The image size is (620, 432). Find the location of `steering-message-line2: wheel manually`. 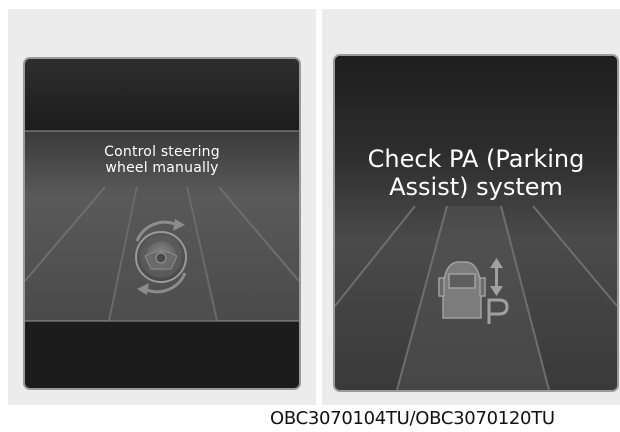

steering-message-line2: wheel manually is located at coordinates (162, 168).